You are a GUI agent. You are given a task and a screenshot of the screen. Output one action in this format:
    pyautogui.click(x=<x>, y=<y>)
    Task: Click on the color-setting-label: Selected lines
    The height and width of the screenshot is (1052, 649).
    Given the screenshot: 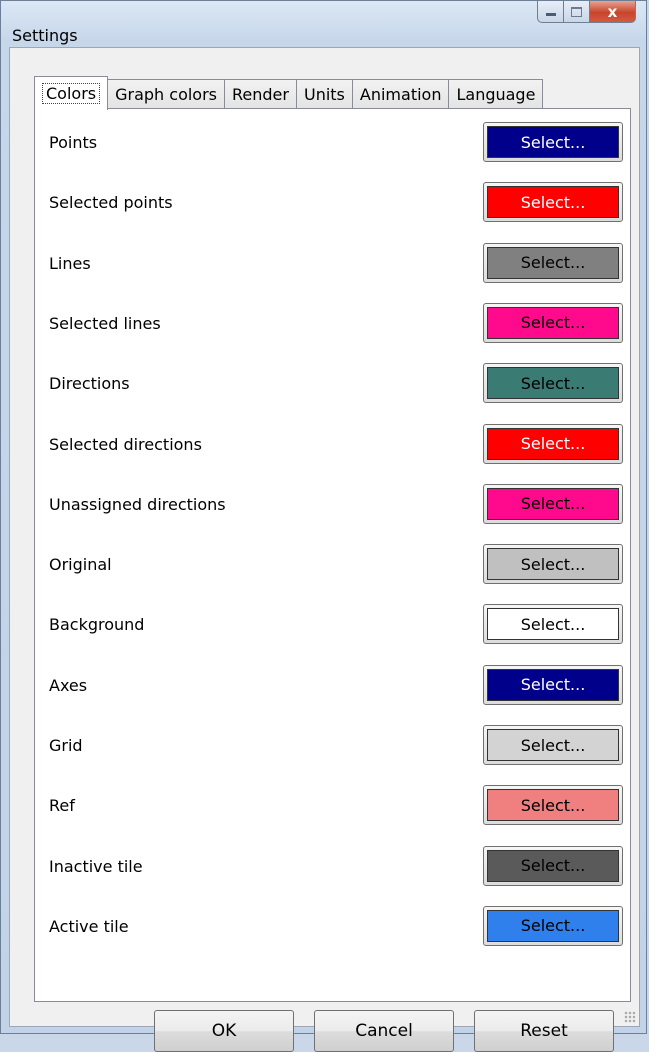 What is the action you would take?
    pyautogui.click(x=105, y=323)
    